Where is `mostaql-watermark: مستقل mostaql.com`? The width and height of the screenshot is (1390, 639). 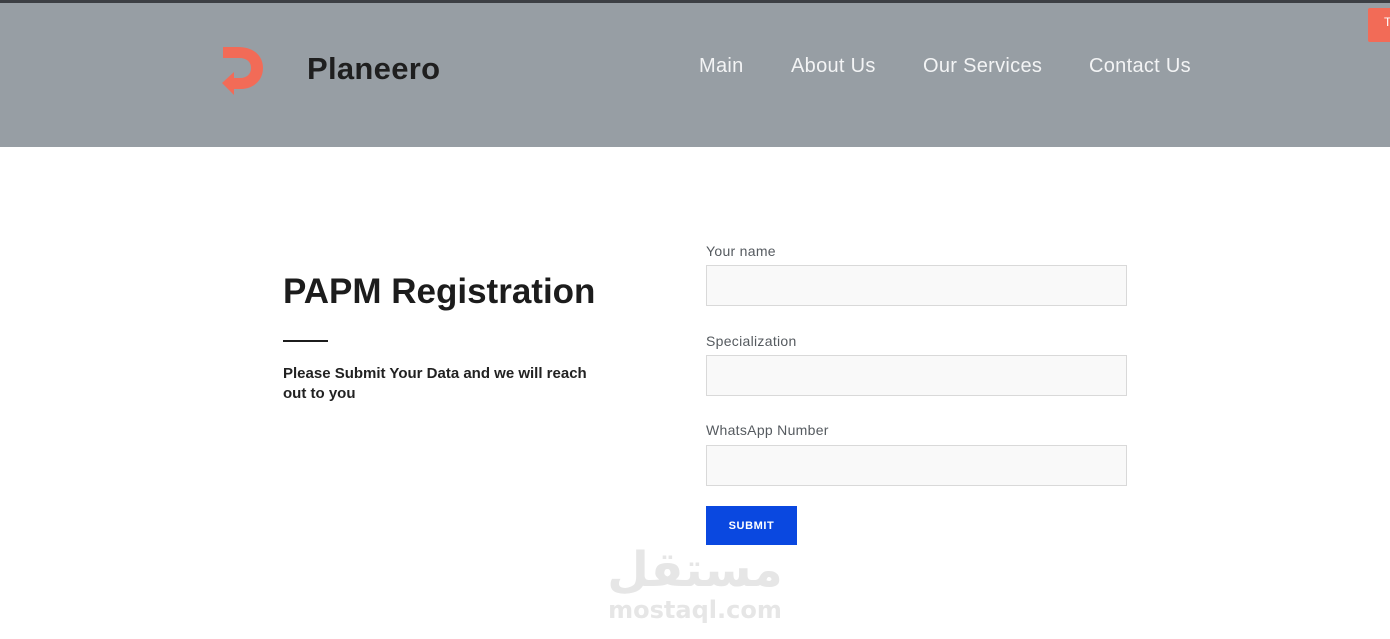 mostaql-watermark: مستقل mostaql.com is located at coordinates (695, 587).